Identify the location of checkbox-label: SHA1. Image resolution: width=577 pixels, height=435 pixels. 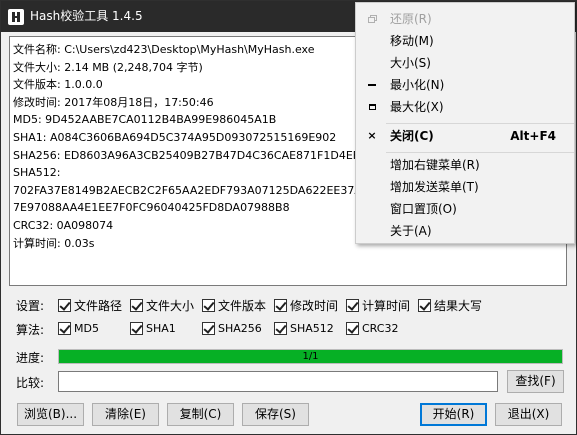
(161, 328).